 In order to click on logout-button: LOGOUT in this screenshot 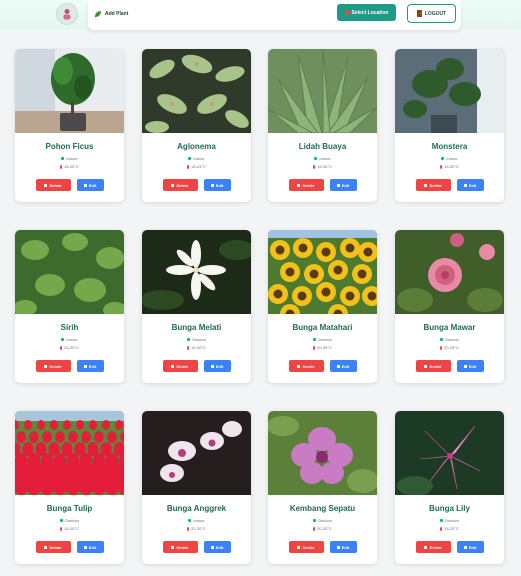, I will do `click(431, 13)`.